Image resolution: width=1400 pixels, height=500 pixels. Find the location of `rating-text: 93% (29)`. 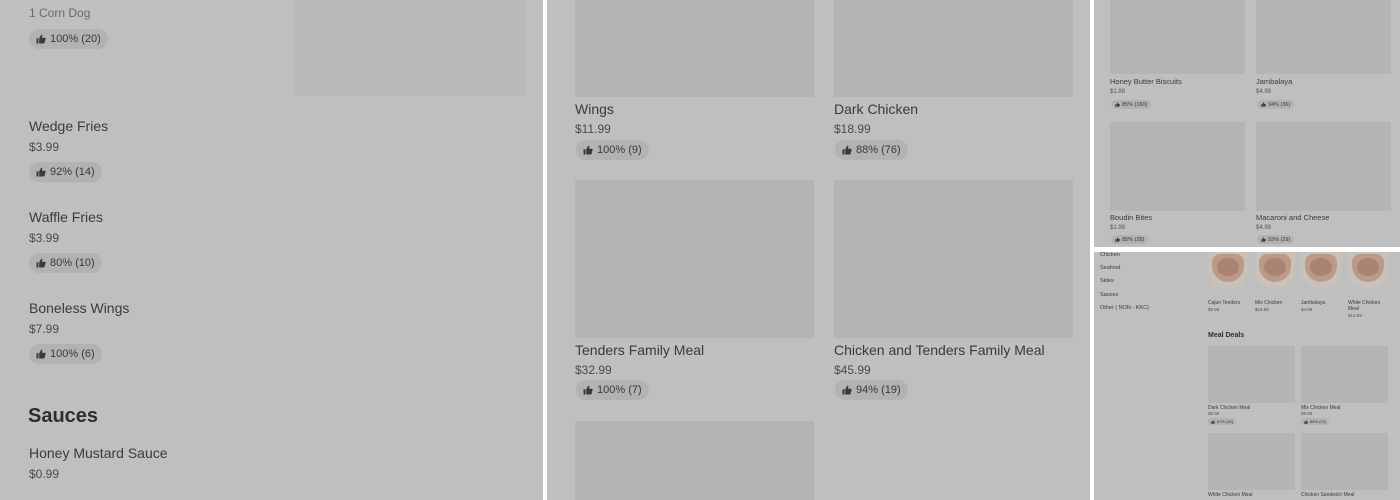

rating-text: 93% (29) is located at coordinates (1279, 239).